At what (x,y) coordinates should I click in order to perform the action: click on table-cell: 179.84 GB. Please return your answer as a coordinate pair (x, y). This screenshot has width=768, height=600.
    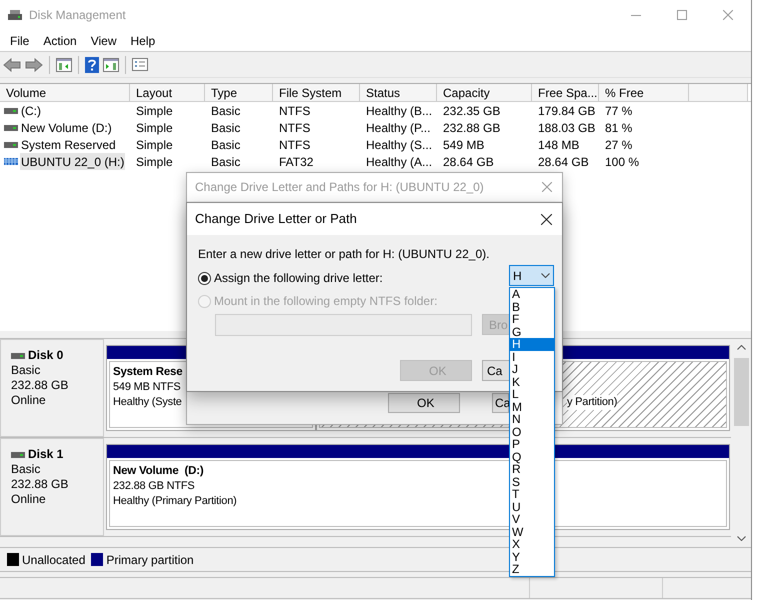
    Looking at the image, I should click on (567, 111).